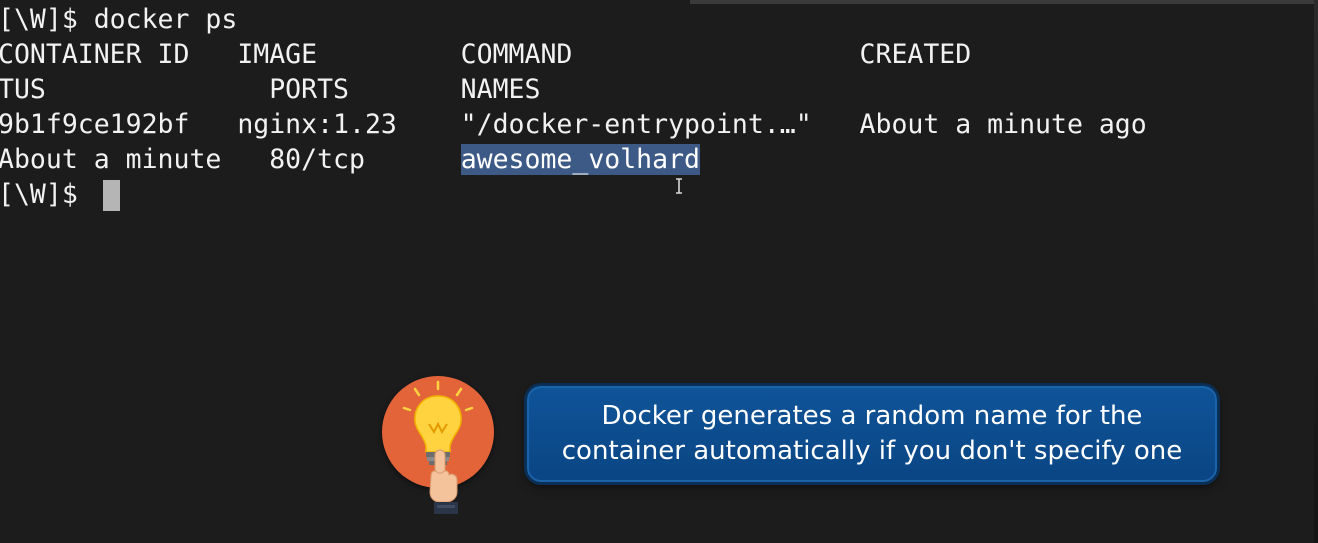  Describe the element at coordinates (47, 194) in the screenshot. I see `terminal-prompt: [\W]$` at that location.